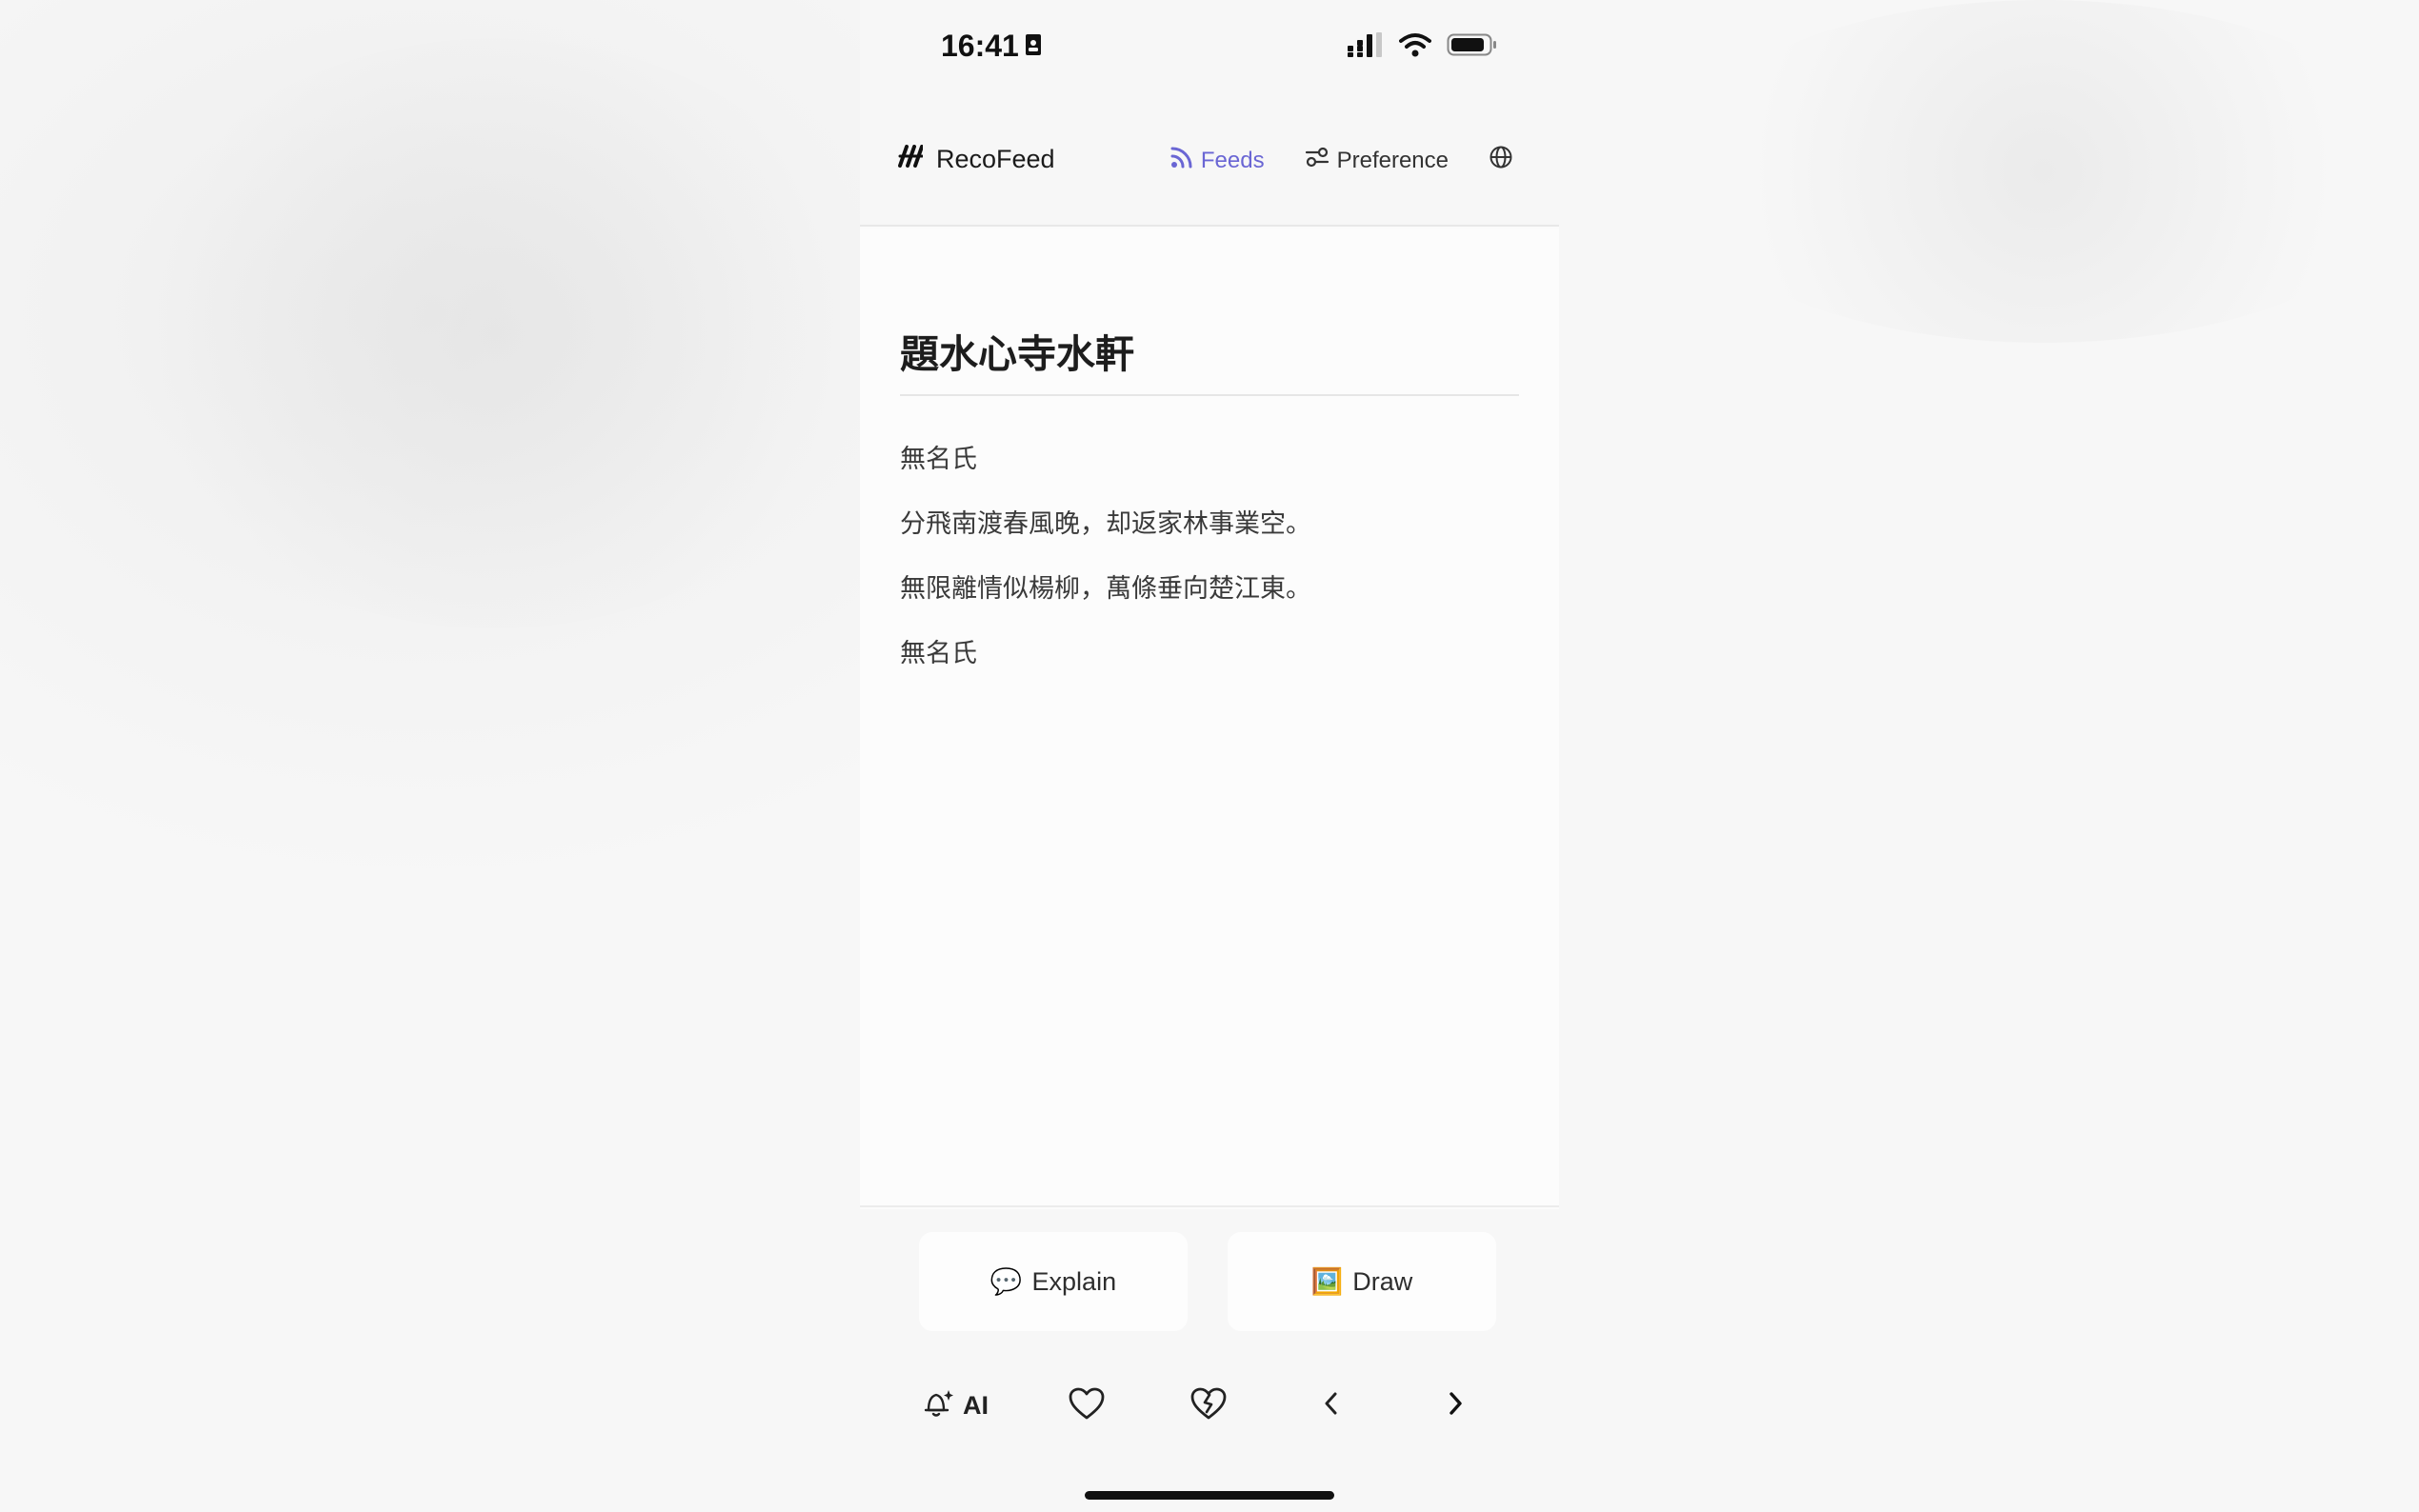 Image resolution: width=2419 pixels, height=1512 pixels. I want to click on next-button, so click(1455, 1405).